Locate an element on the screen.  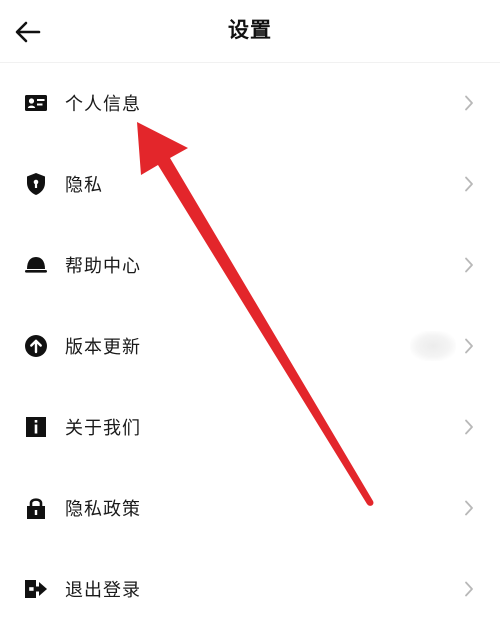
menu-item-label: 关于我们 is located at coordinates (103, 428).